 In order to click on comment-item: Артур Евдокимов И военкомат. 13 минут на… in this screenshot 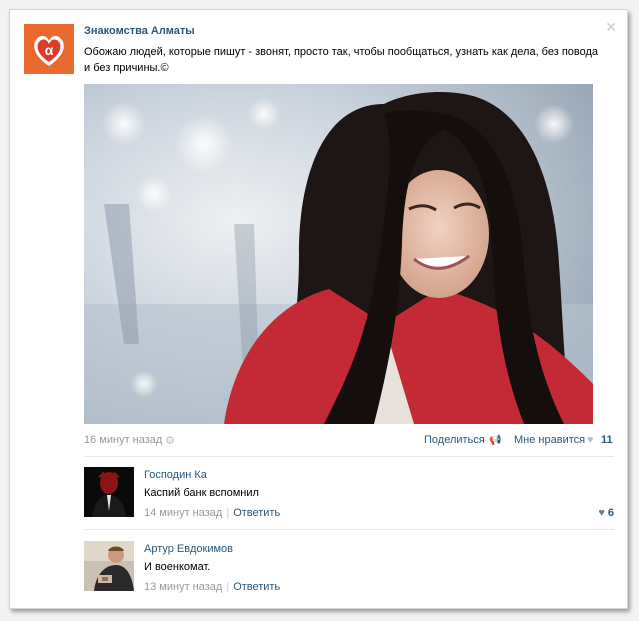, I will do `click(349, 567)`.